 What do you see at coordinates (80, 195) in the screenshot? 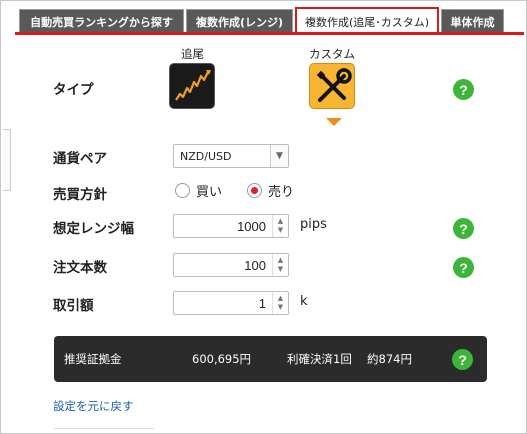
I see `trade-direction-label: 売買方針` at bounding box center [80, 195].